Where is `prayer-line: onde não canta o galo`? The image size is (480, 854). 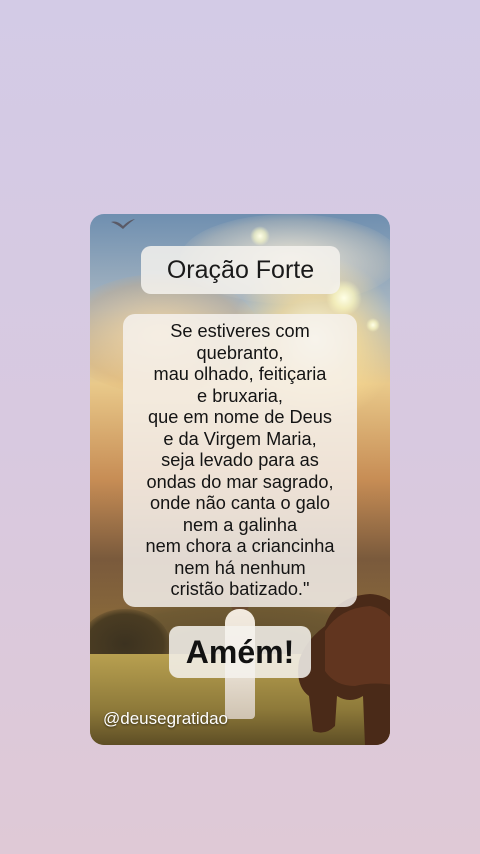
prayer-line: onde não canta o galo is located at coordinates (239, 503).